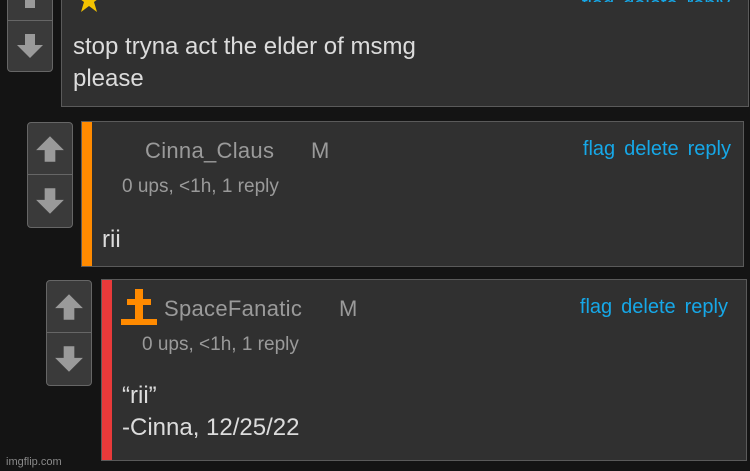 The image size is (750, 471). What do you see at coordinates (244, 63) in the screenshot?
I see `comment-body-1: stop tryna act the elder of msmg please` at bounding box center [244, 63].